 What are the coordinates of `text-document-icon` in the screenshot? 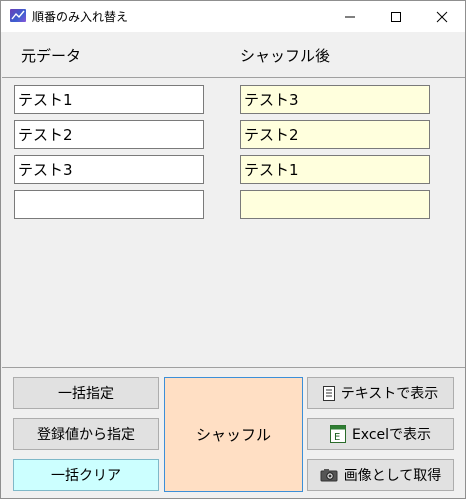 It's located at (328, 393).